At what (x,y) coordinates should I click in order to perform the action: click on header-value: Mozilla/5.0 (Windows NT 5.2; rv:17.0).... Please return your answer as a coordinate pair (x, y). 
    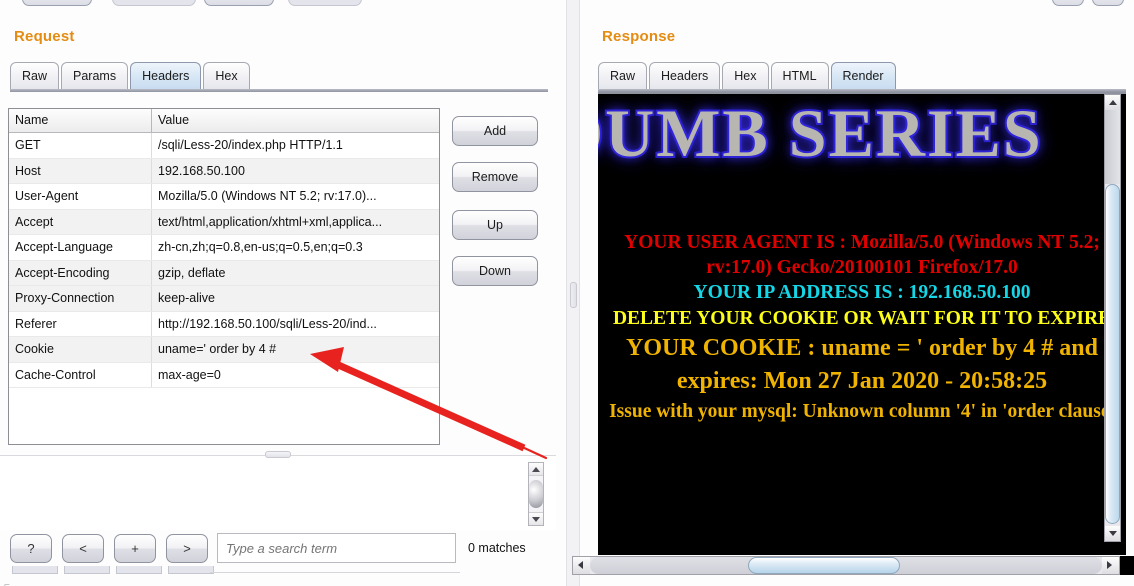
    Looking at the image, I should click on (267, 196).